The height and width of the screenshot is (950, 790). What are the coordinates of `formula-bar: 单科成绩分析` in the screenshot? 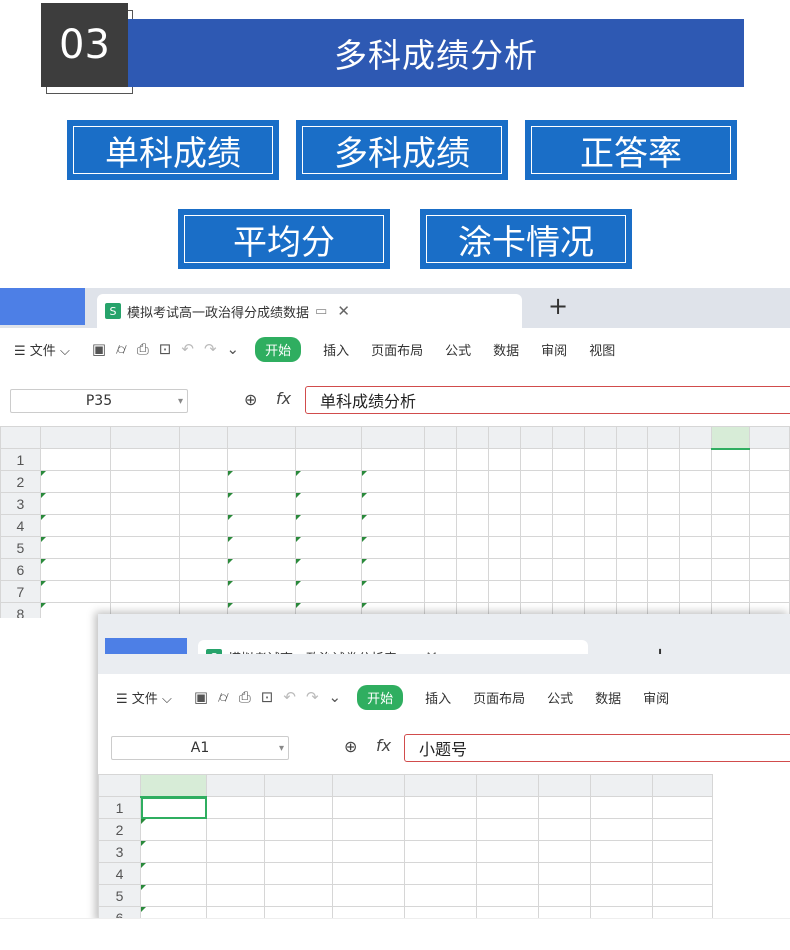 It's located at (547, 400).